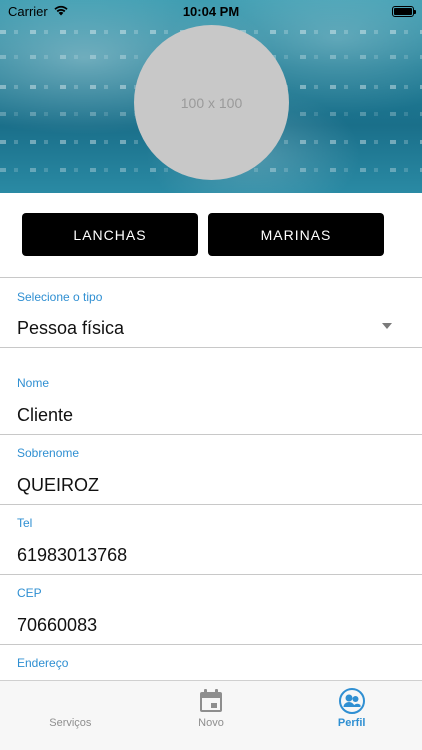  I want to click on endereco-field: Endereço, so click(211, 662).